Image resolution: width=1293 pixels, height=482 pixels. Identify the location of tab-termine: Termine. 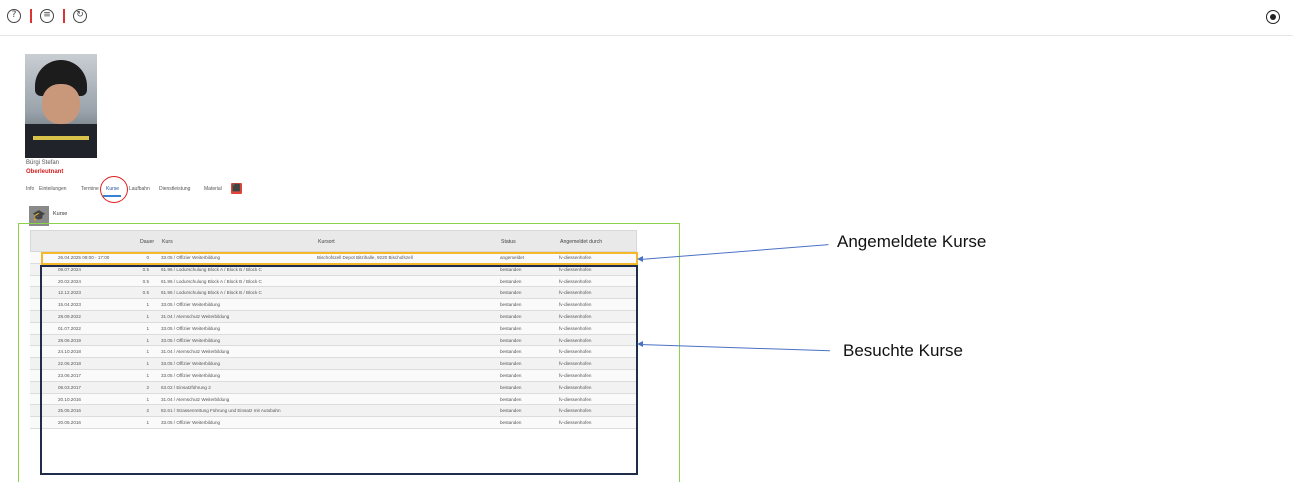
(90, 189).